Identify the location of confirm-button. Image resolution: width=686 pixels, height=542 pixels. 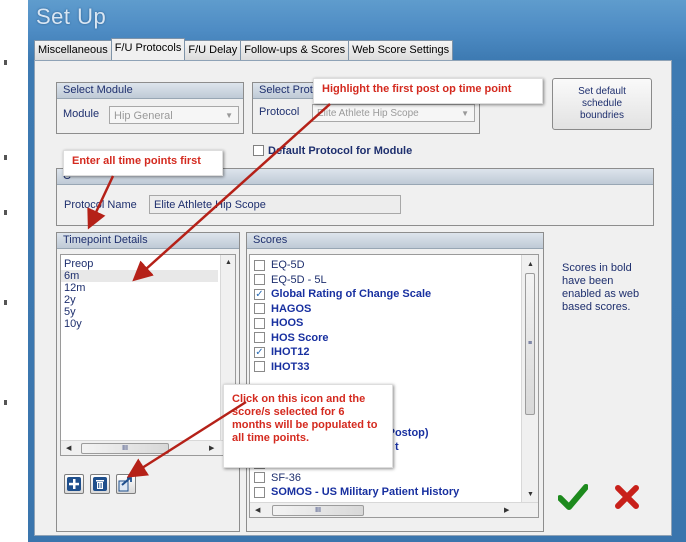
(573, 497).